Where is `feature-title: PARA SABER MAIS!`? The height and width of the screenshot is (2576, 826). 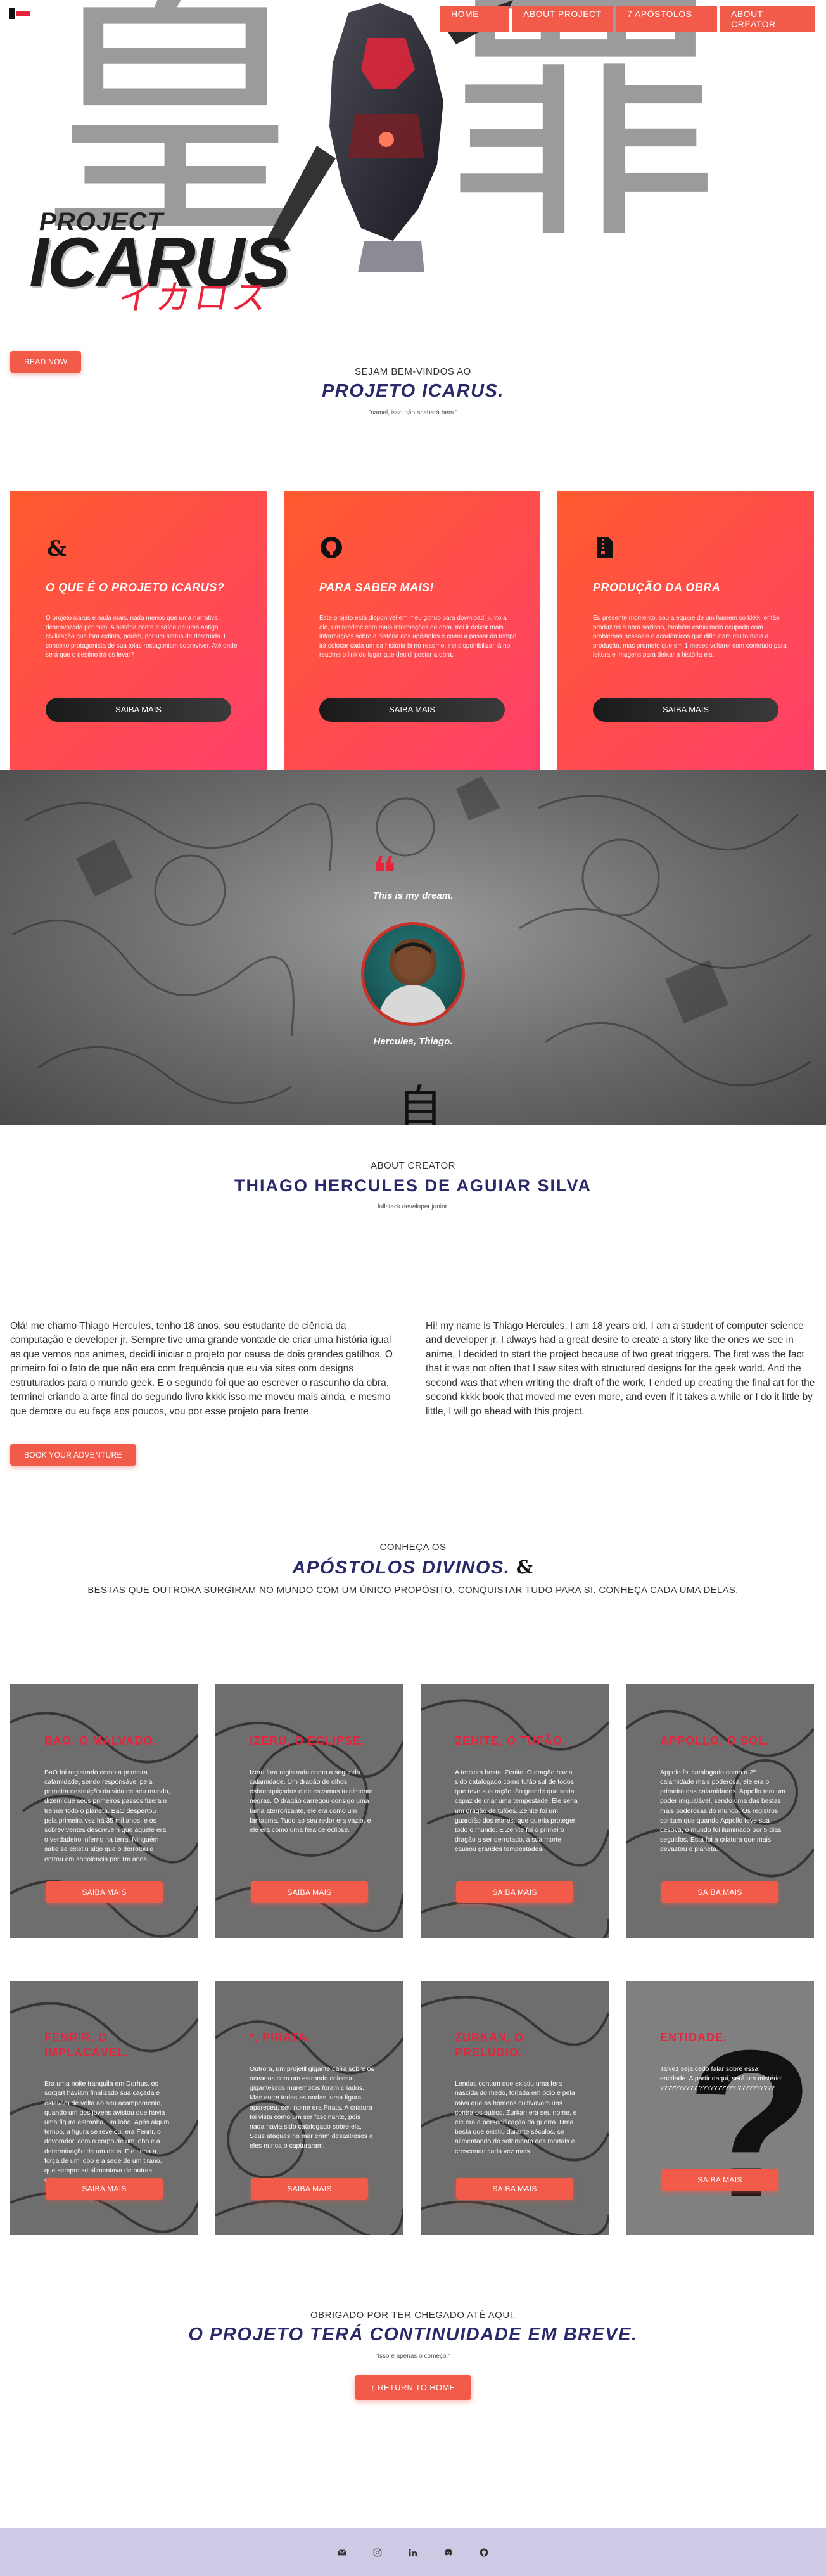
feature-title: PARA SABER MAIS! is located at coordinates (377, 587).